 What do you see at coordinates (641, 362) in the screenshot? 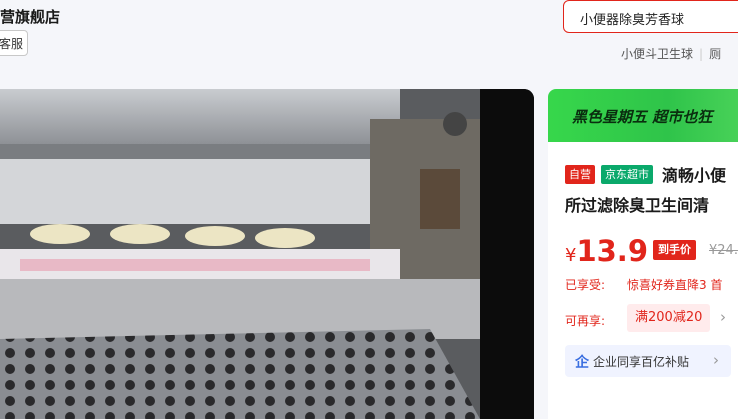
I see `enterprise-subsidy-text: 企业同享百亿补贴` at bounding box center [641, 362].